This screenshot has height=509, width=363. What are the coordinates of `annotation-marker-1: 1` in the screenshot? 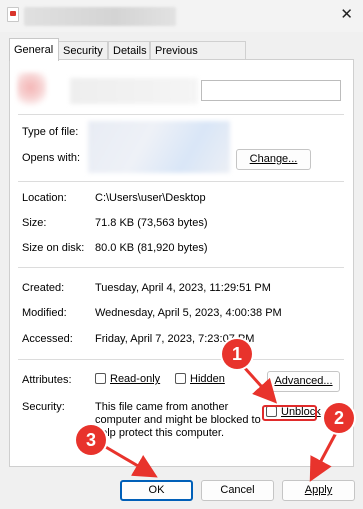 It's located at (237, 354).